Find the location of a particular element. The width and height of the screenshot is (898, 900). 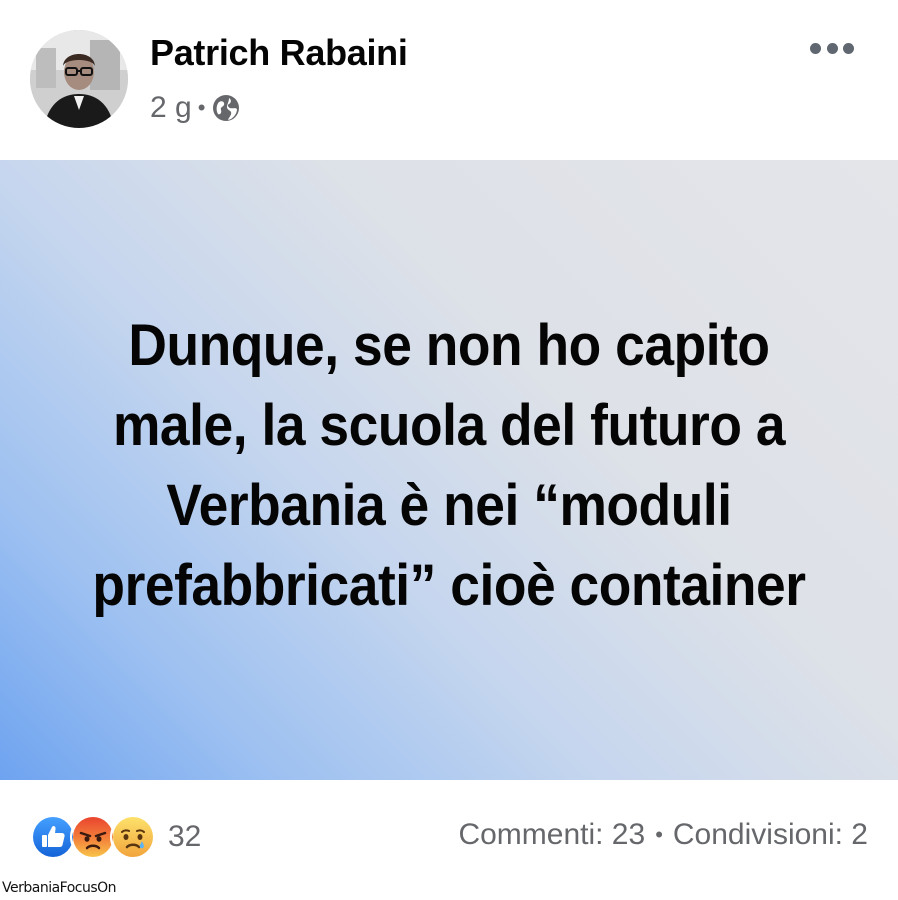

sad-reaction-icon is located at coordinates (133, 837).